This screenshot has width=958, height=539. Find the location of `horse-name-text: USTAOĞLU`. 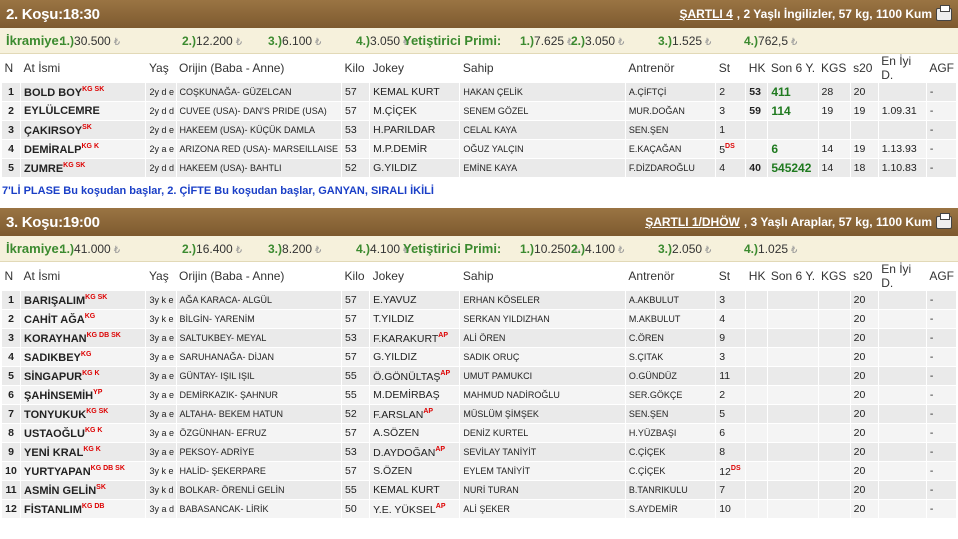

horse-name-text: USTAOĞLU is located at coordinates (54, 434).